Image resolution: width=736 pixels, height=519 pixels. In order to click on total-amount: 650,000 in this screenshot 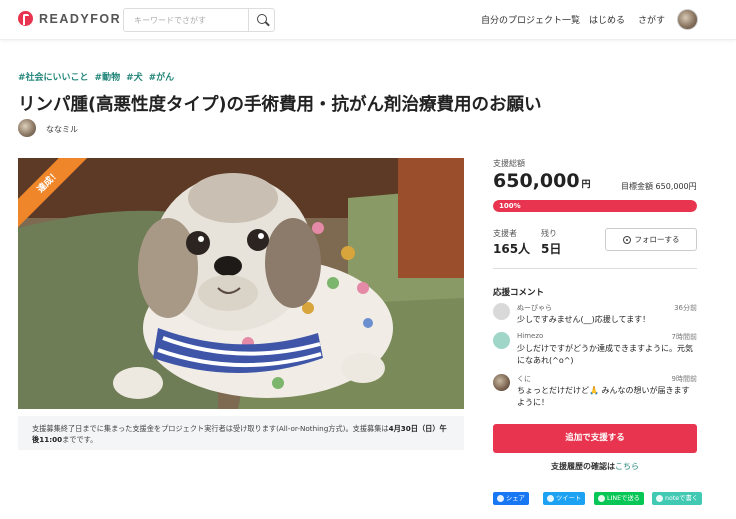, I will do `click(536, 181)`.